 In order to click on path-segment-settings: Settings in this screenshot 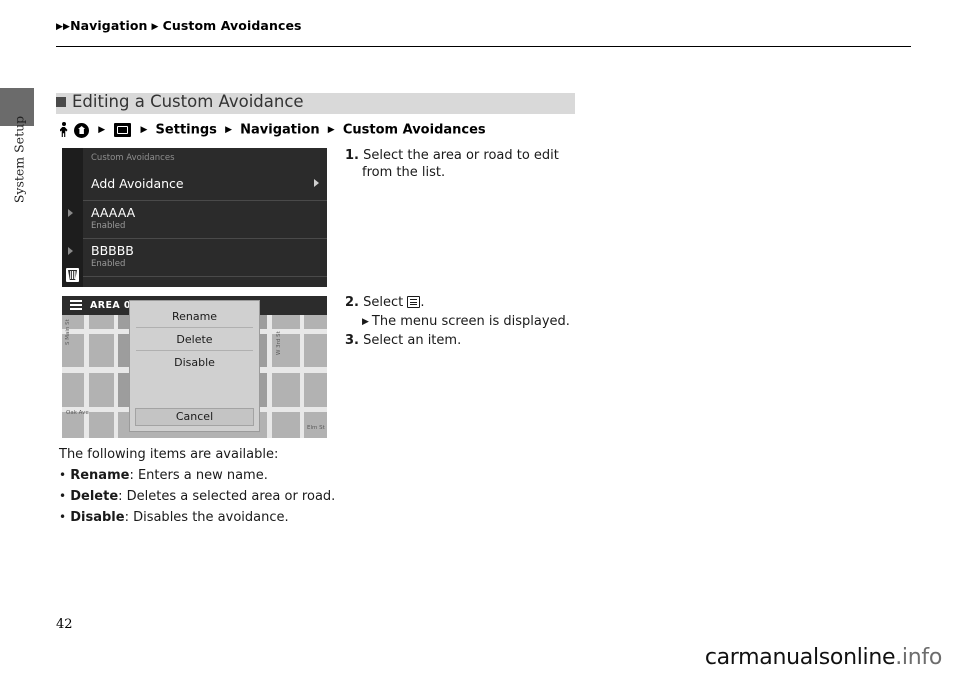, I will do `click(186, 130)`.